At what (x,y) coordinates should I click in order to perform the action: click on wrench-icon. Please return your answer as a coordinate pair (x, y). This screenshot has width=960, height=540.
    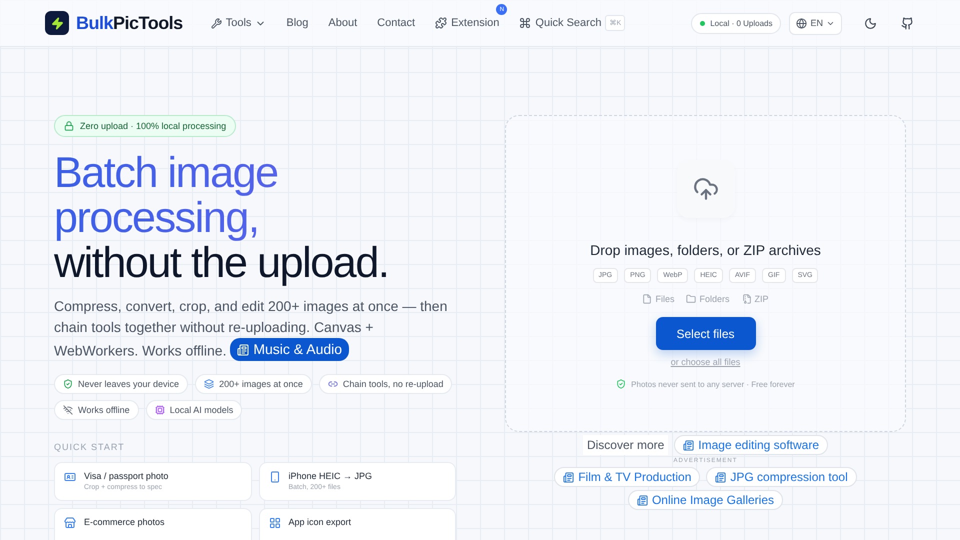
    Looking at the image, I should click on (216, 23).